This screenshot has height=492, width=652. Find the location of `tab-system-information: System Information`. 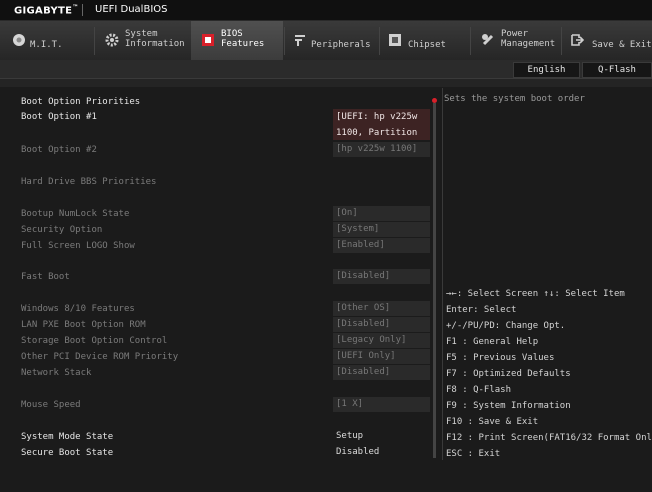

tab-system-information: System Information is located at coordinates (142, 40).